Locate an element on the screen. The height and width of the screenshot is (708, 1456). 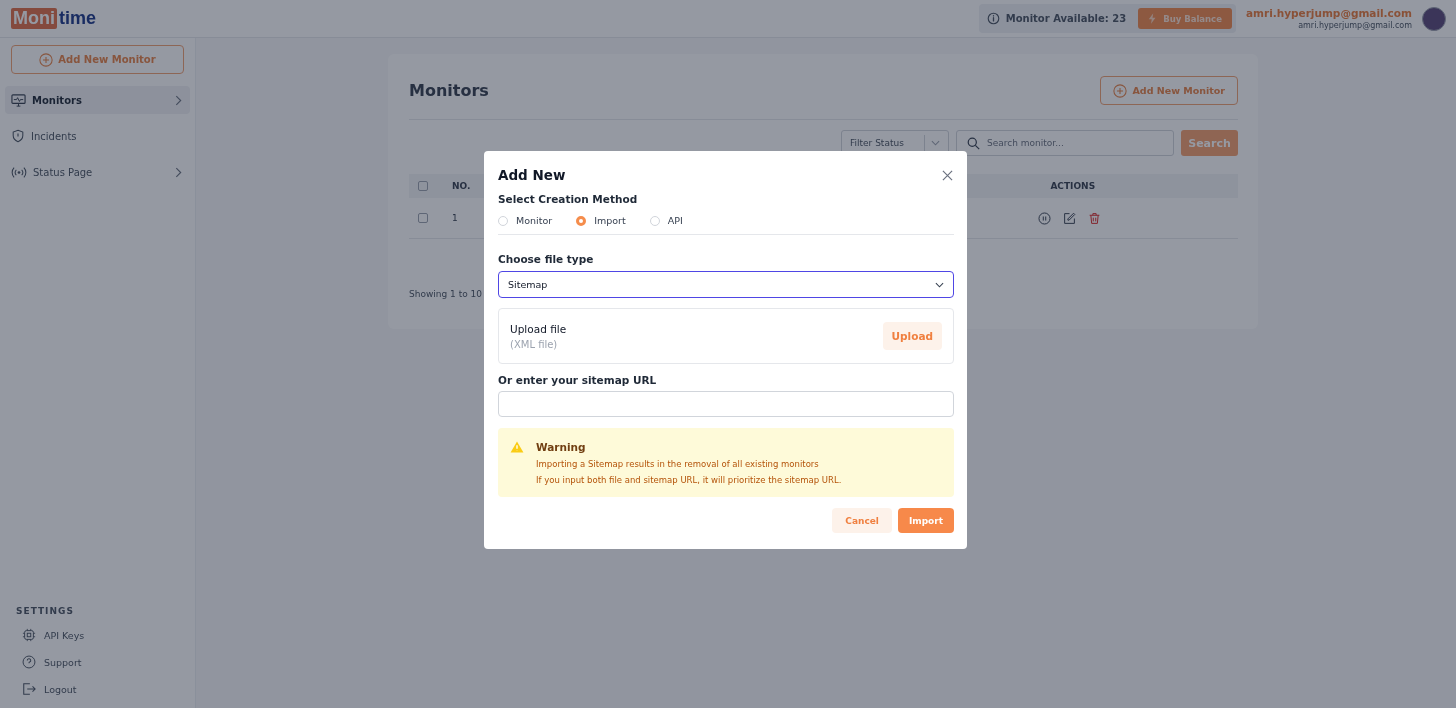
close-icon is located at coordinates (947, 175).